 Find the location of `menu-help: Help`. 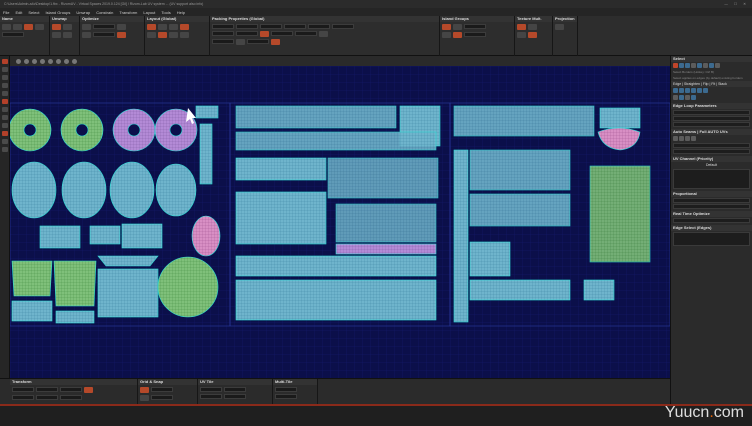

menu-help: Help is located at coordinates (181, 12).